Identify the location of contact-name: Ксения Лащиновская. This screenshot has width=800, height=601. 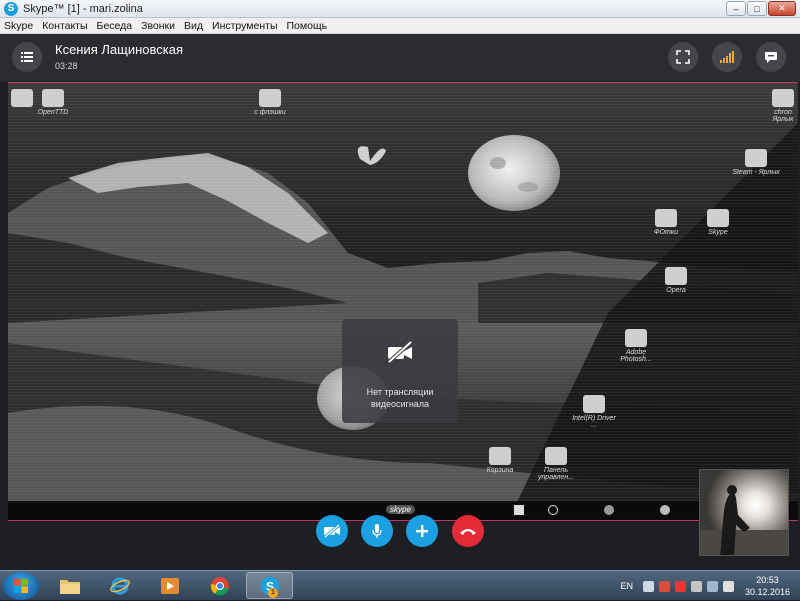
(119, 49).